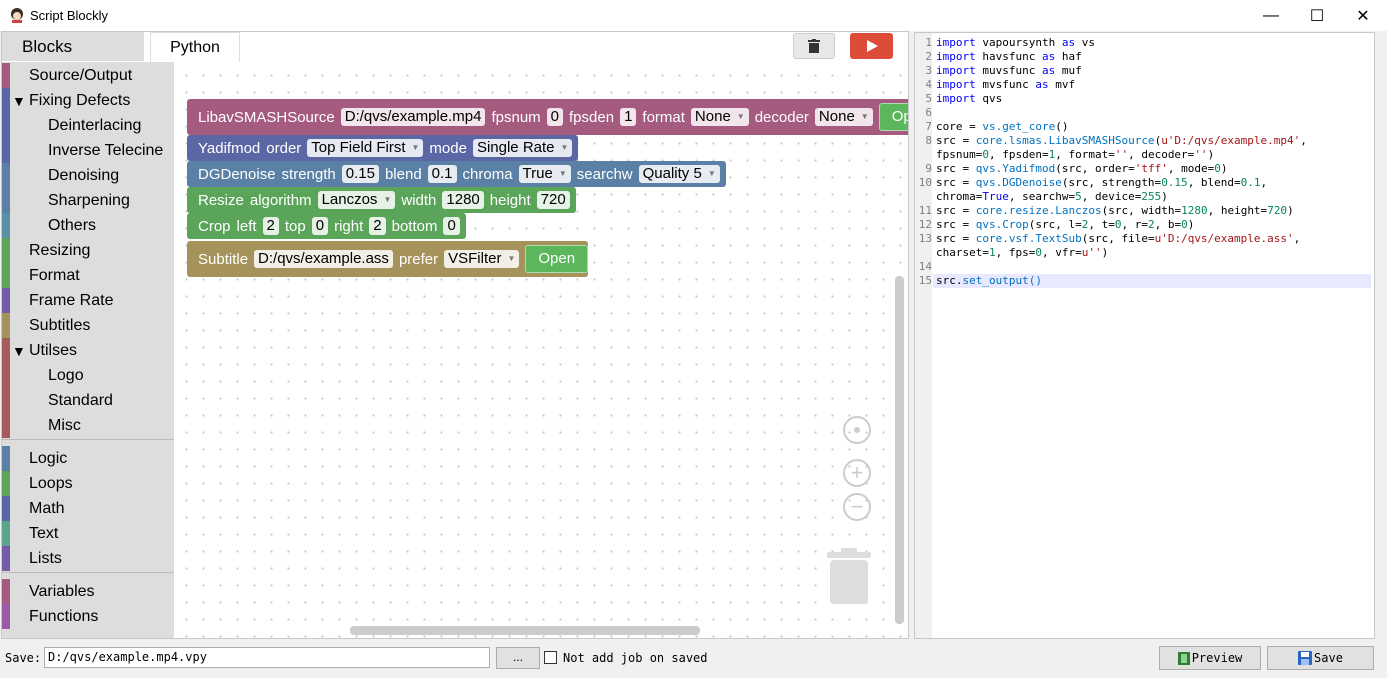  Describe the element at coordinates (88, 458) in the screenshot. I see `toolbox-item-logic: Logic` at that location.